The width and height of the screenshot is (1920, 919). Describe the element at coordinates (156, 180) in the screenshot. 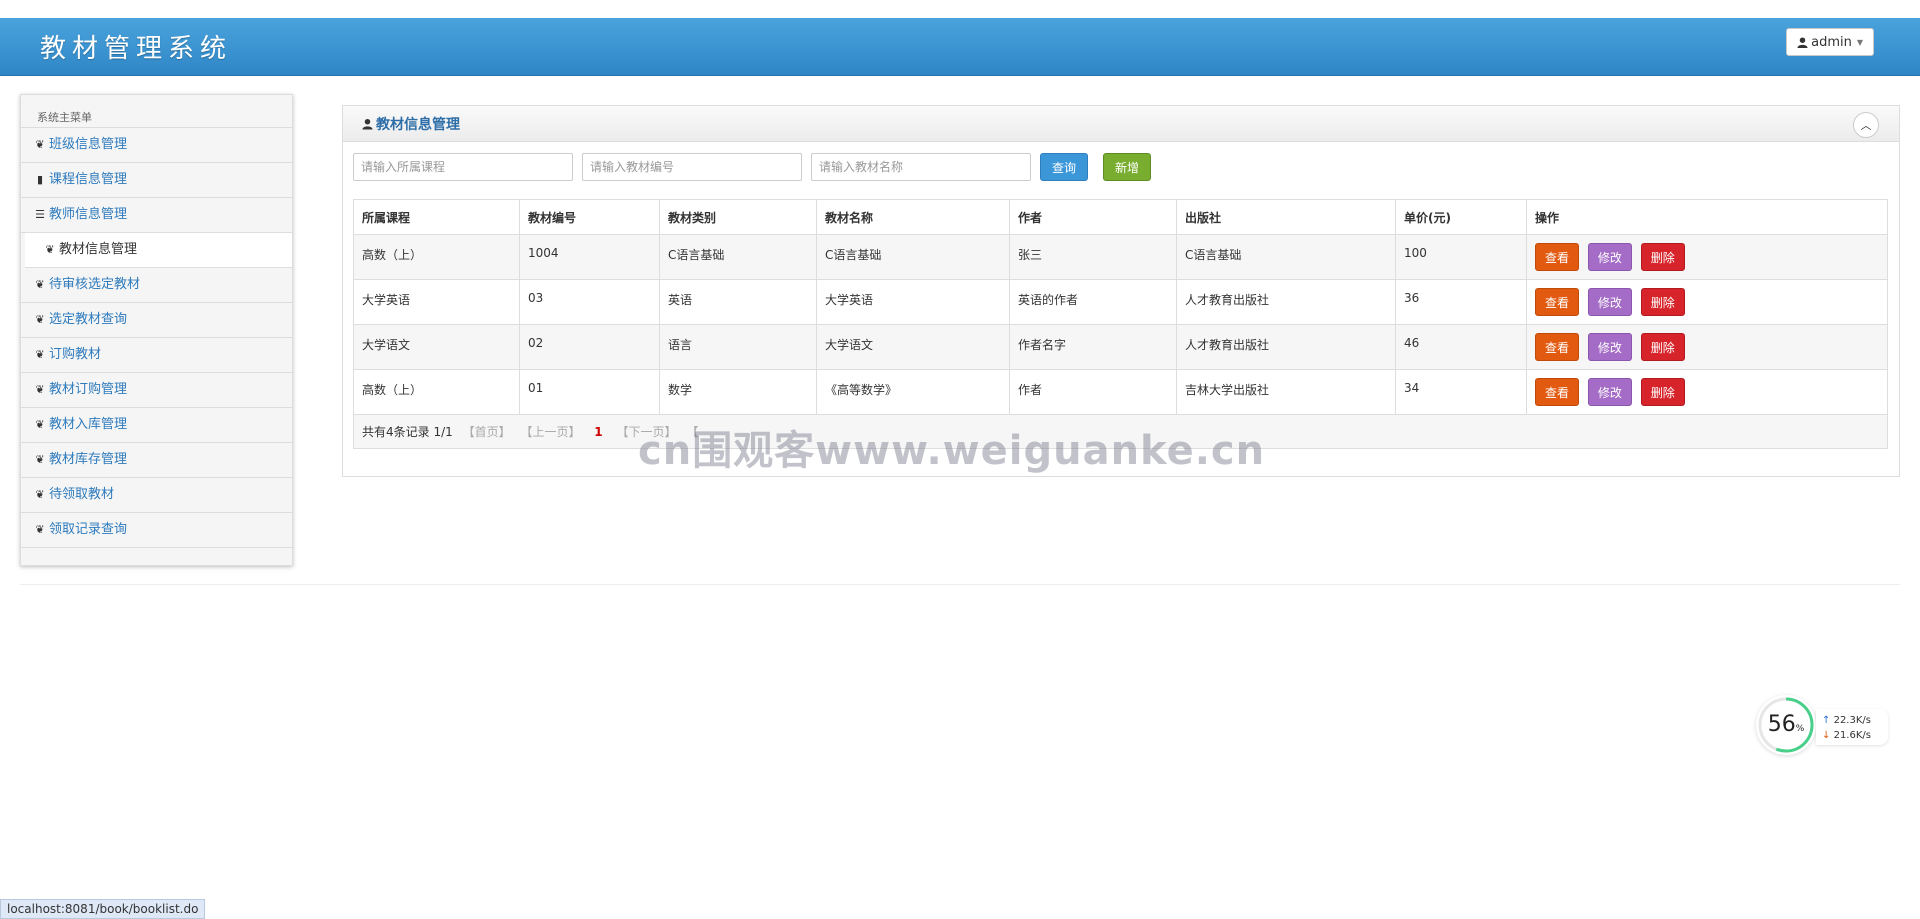

I see `sidebar-item-course-info: ▮ 课程信息管理` at that location.